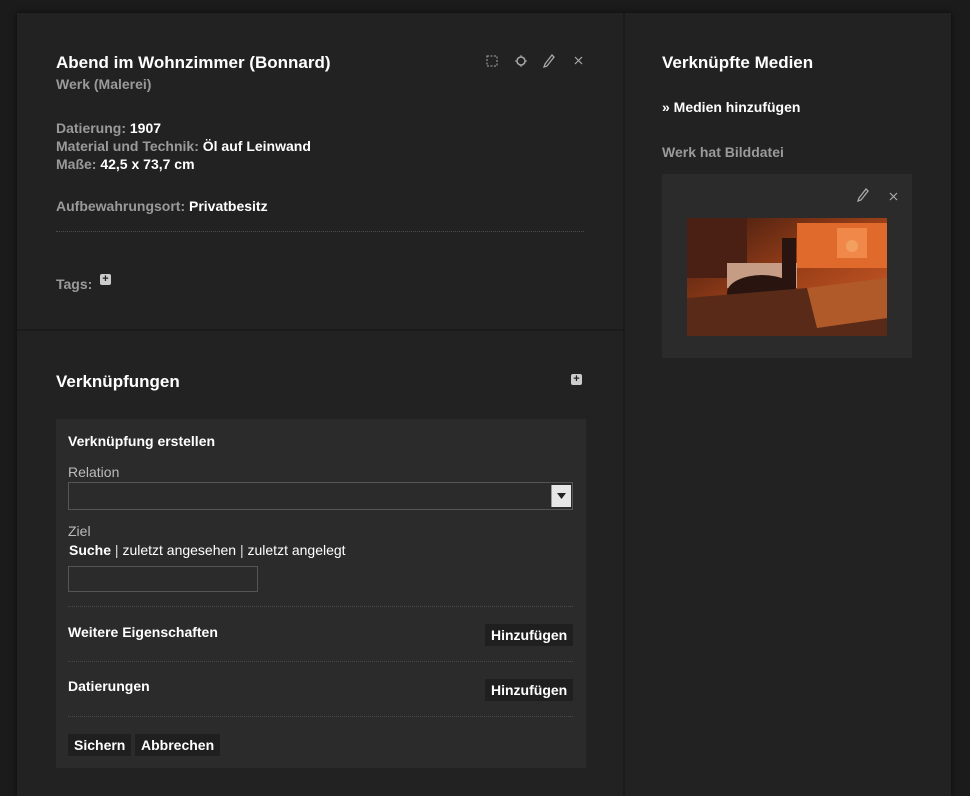  What do you see at coordinates (104, 84) in the screenshot?
I see `work-subtitle: Werk (Malerei)` at bounding box center [104, 84].